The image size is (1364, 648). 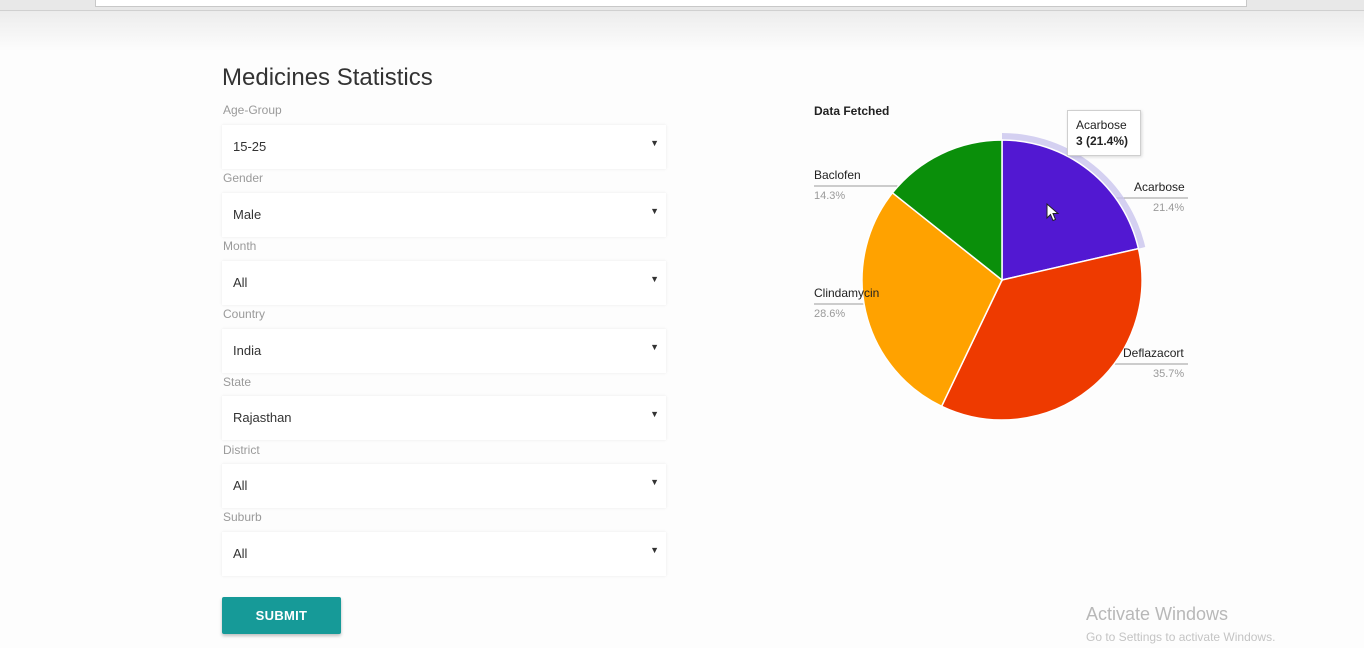 I want to click on activate-windows-subtitle: Go to Settings to activate Windows., so click(x=1181, y=637).